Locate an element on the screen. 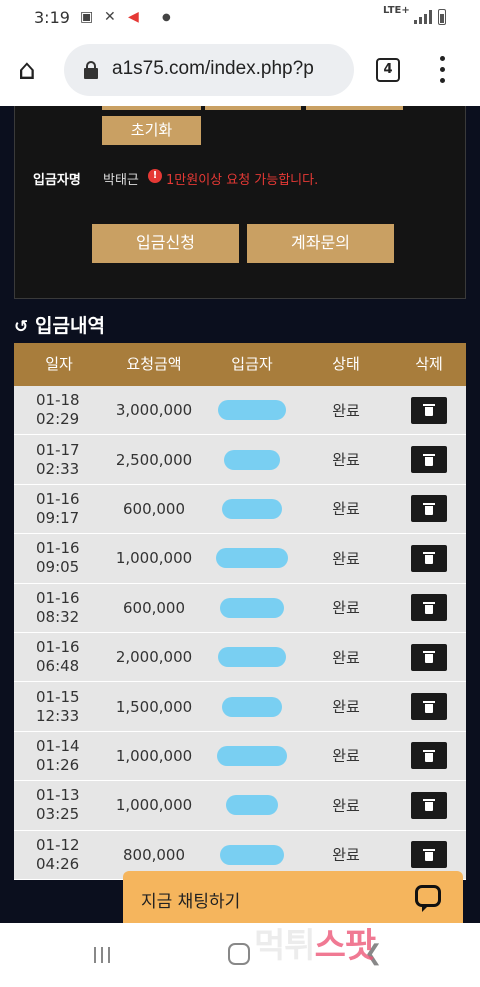 This screenshot has height=987, width=480. column-header-delete: 삭제 is located at coordinates (429, 364).